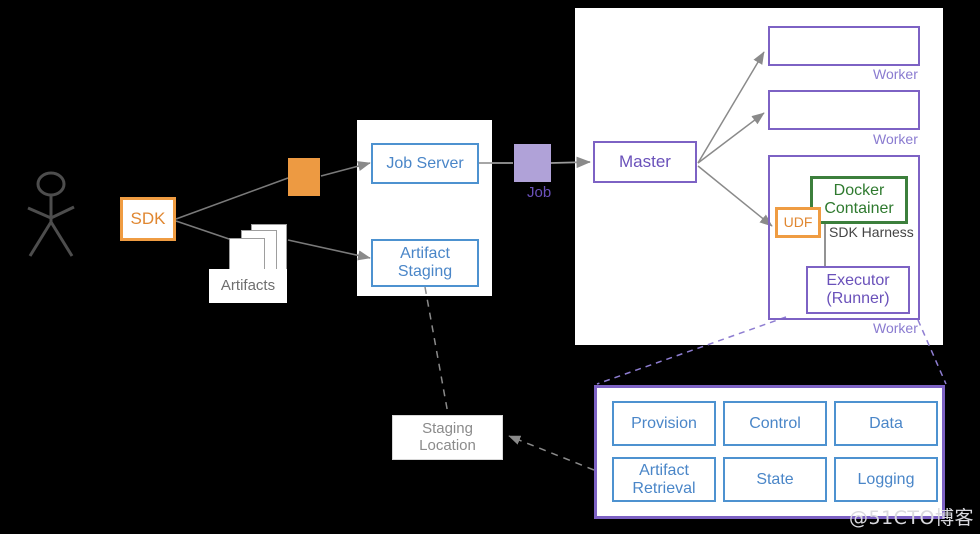 This screenshot has width=980, height=534. Describe the element at coordinates (447, 437) in the screenshot. I see `staging-location-box: Staging Location` at that location.